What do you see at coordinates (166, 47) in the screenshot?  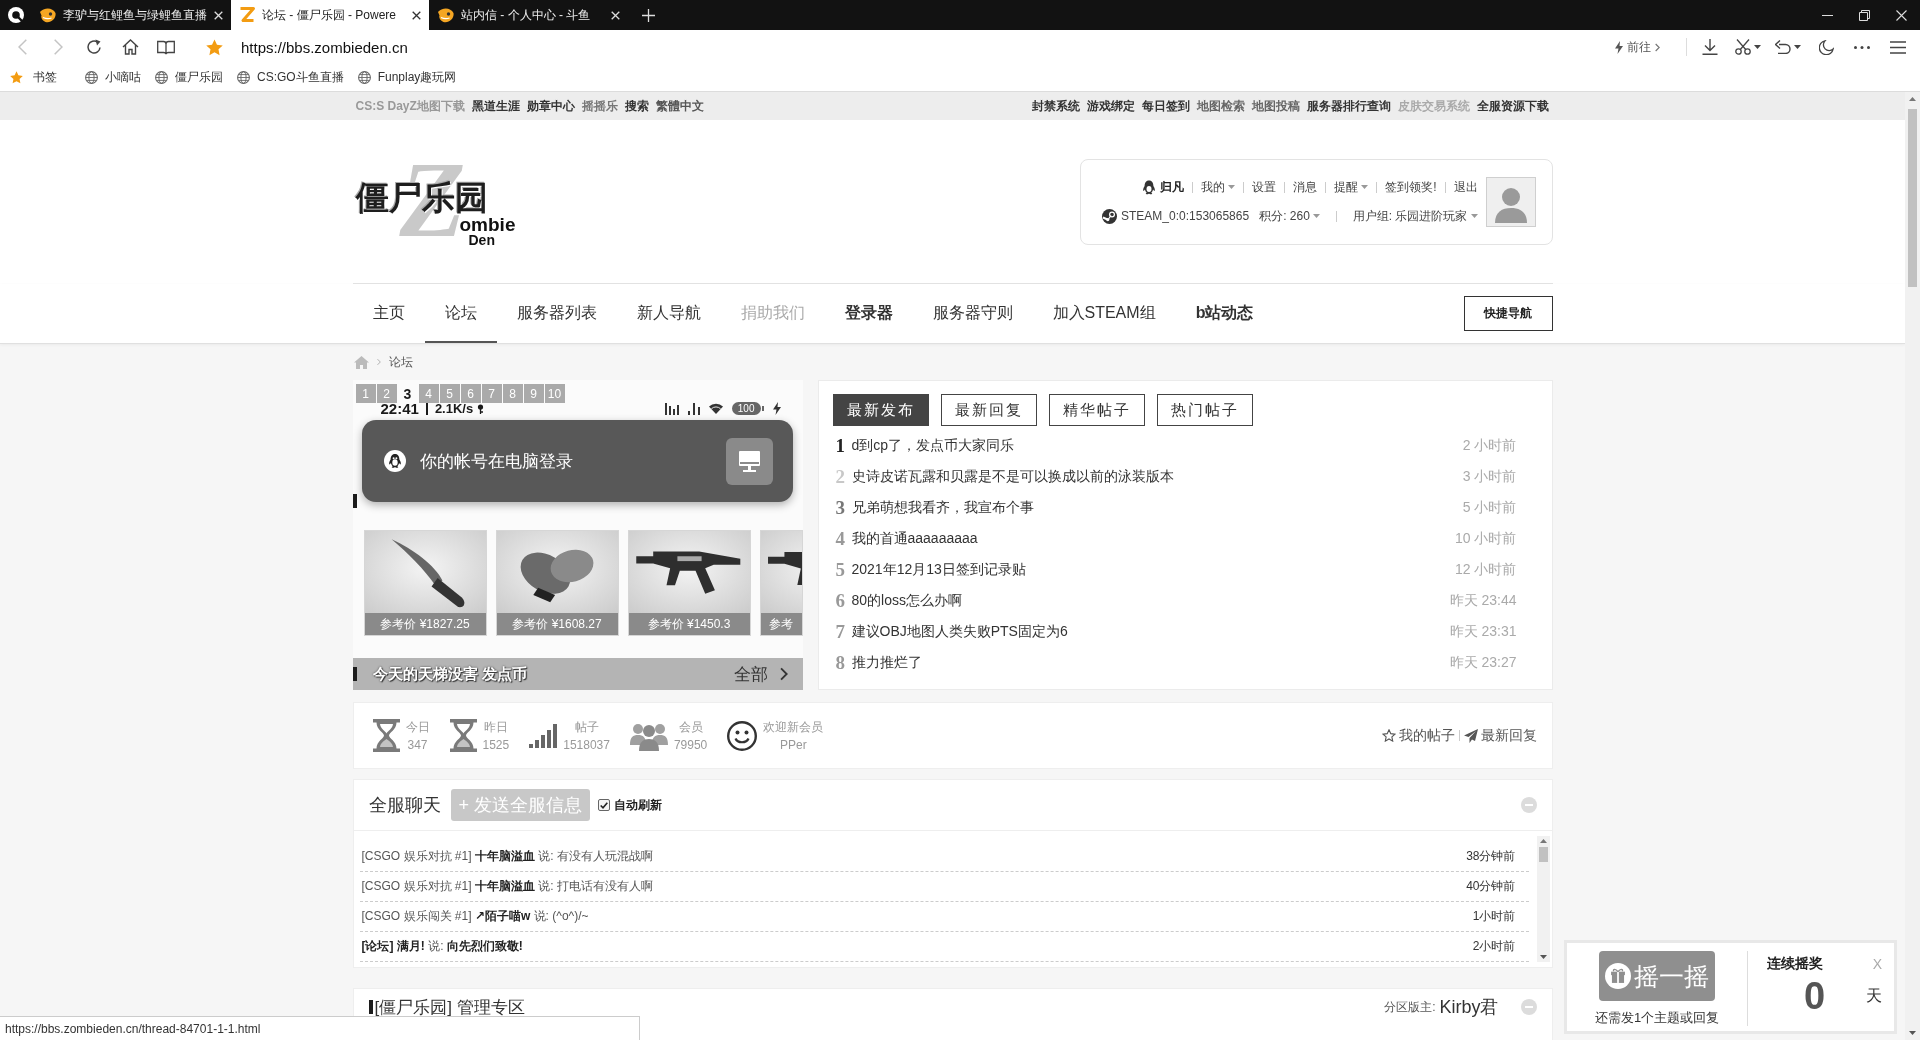 I see `book-icon` at bounding box center [166, 47].